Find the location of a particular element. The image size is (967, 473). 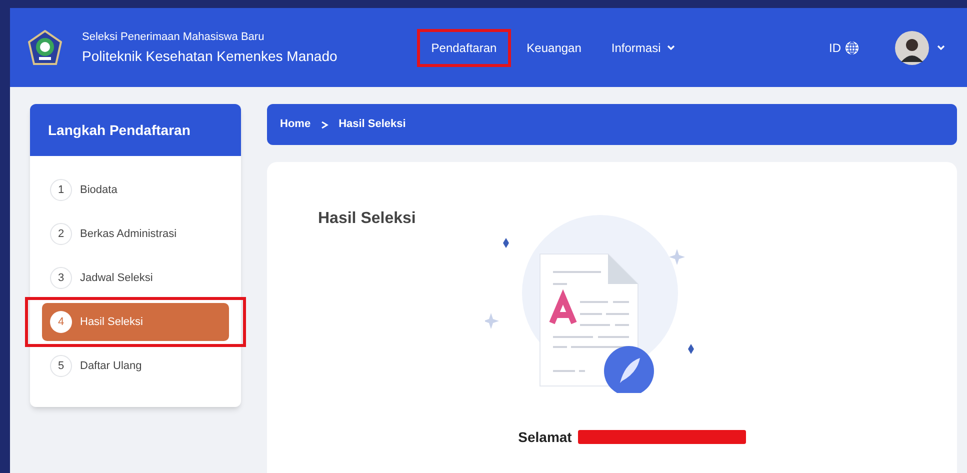

nav-link: Pendaftaran is located at coordinates (464, 47).